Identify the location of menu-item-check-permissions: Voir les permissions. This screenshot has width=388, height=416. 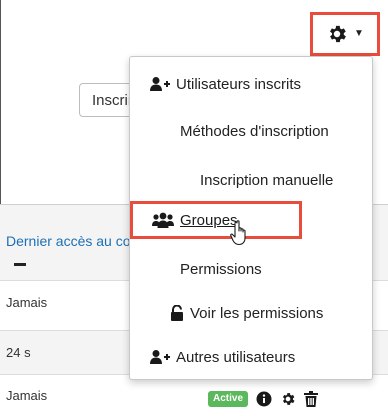
(259, 313).